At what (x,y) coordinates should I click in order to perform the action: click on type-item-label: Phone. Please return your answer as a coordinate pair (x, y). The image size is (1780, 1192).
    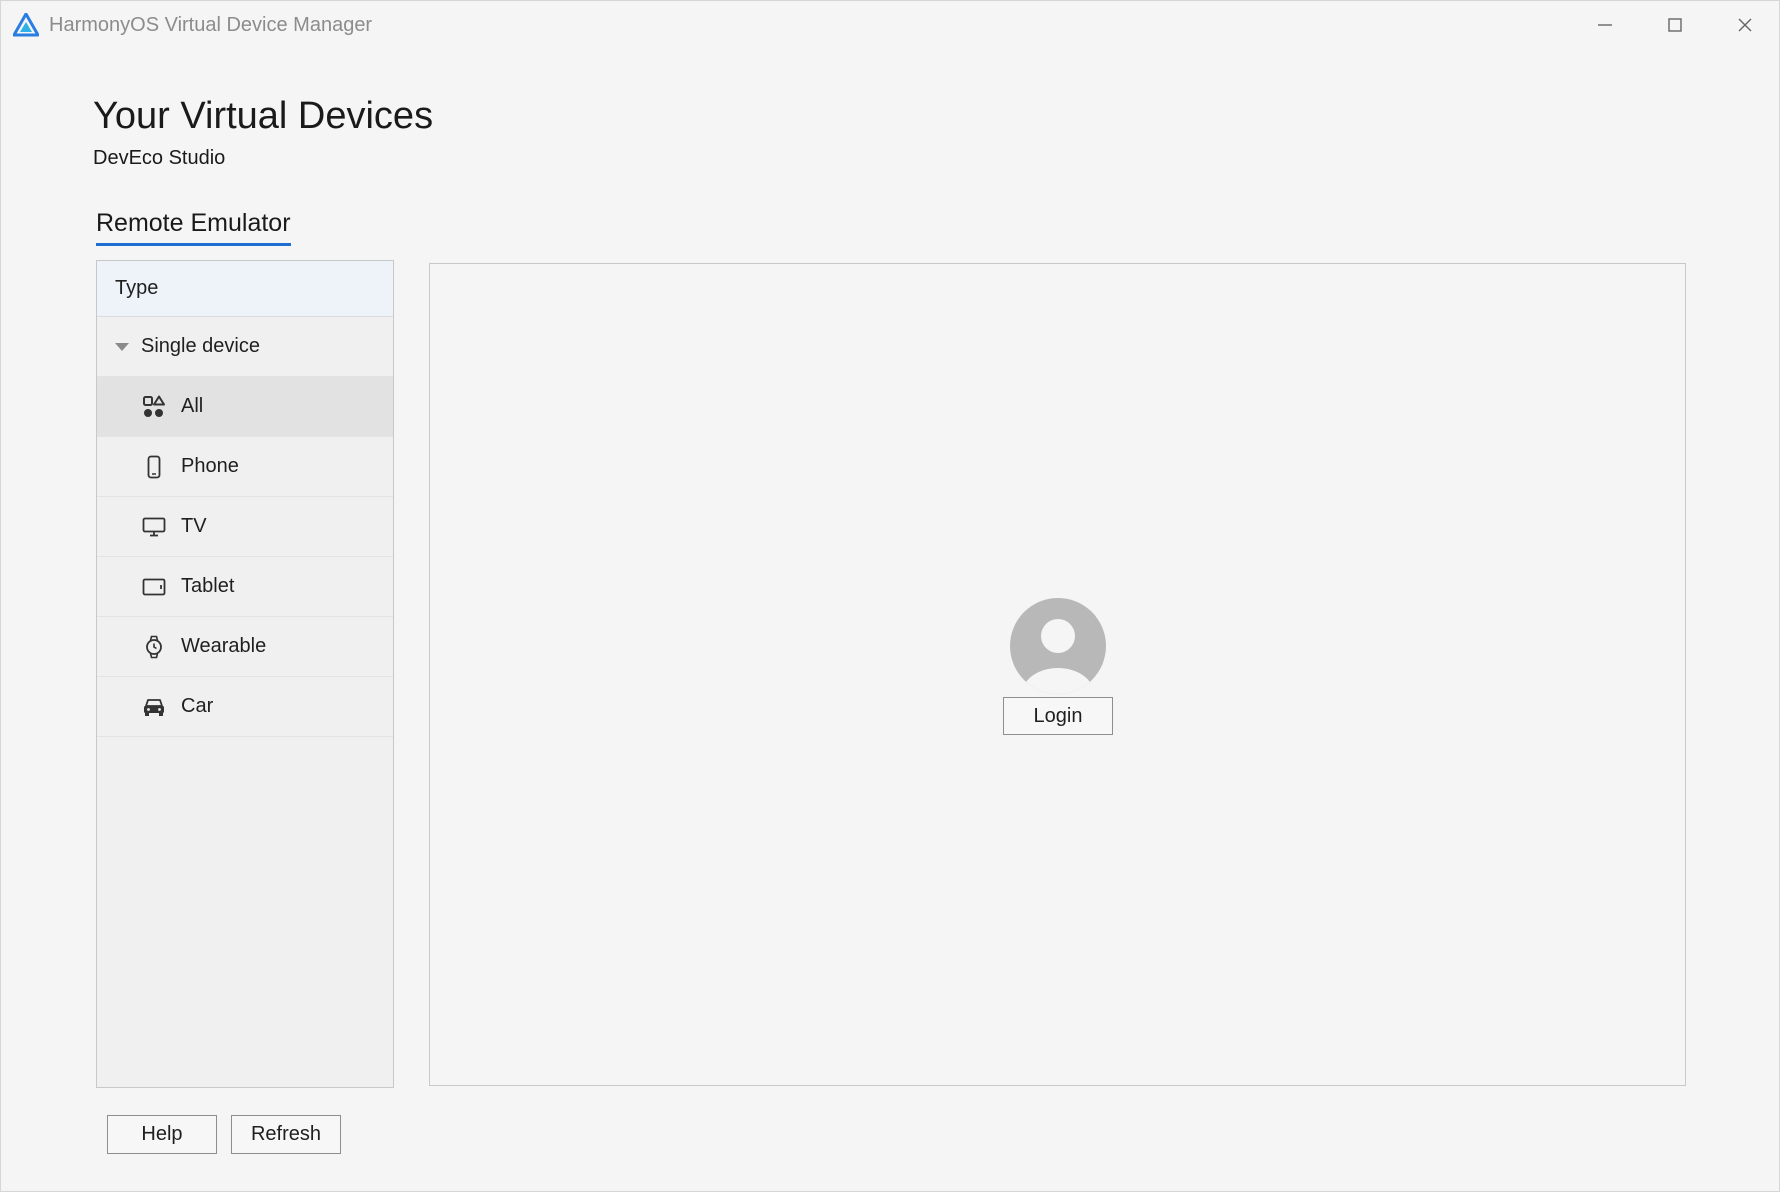
    Looking at the image, I should click on (210, 466).